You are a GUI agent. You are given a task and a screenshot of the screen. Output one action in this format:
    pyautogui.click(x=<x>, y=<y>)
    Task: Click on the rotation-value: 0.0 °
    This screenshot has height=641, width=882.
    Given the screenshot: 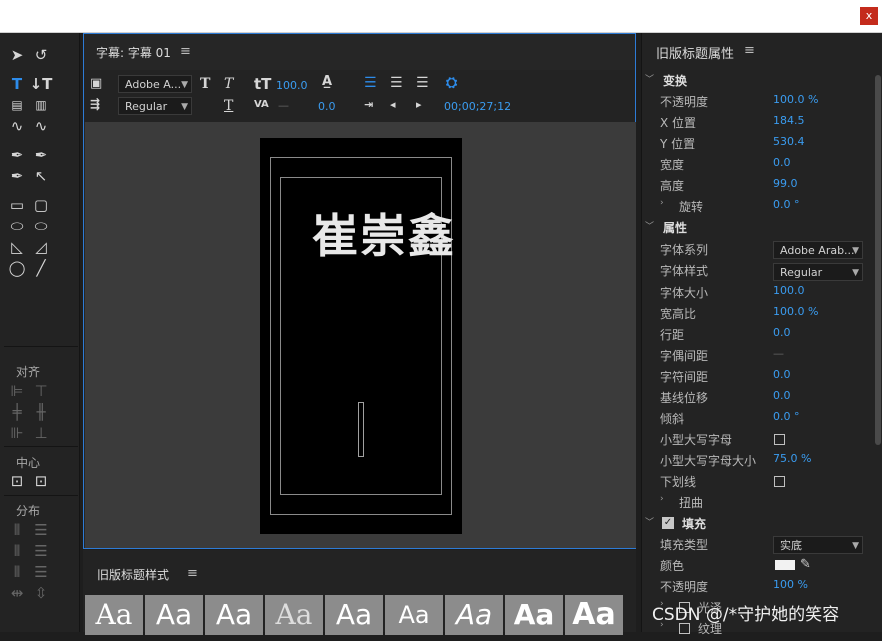 What is the action you would take?
    pyautogui.click(x=786, y=204)
    